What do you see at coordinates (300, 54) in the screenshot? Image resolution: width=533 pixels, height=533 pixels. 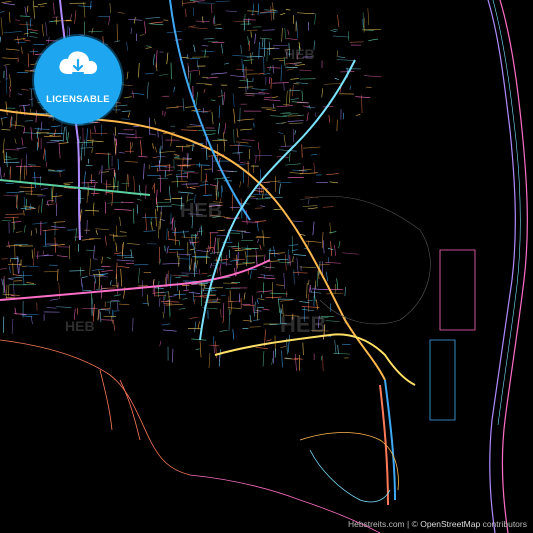 I see `watermark-1: HEB` at bounding box center [300, 54].